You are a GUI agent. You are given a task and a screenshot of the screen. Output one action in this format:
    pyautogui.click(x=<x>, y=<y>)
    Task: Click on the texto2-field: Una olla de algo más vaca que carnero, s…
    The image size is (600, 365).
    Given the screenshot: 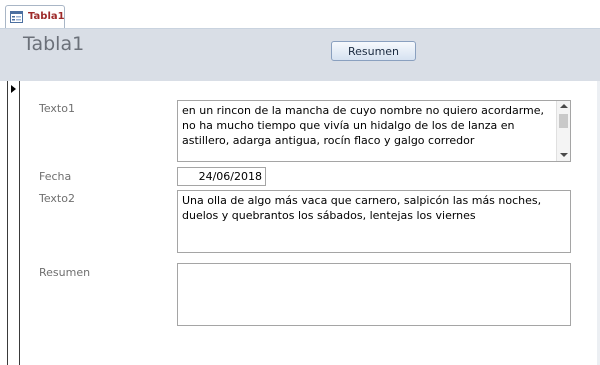 What is the action you would take?
    pyautogui.click(x=374, y=221)
    